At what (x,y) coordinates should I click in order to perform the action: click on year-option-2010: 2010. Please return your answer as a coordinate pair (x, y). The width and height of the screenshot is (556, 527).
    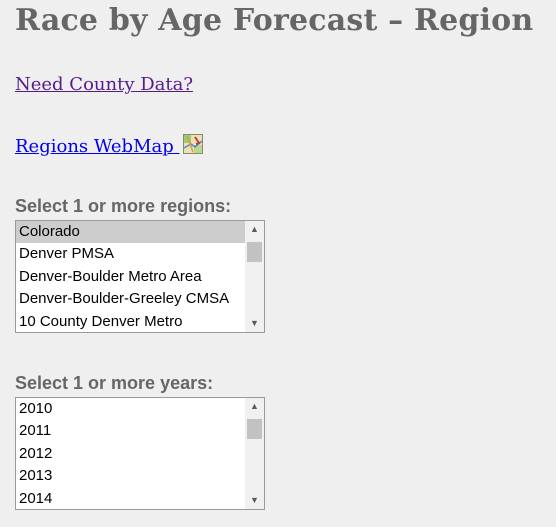
    Looking at the image, I should click on (130, 409).